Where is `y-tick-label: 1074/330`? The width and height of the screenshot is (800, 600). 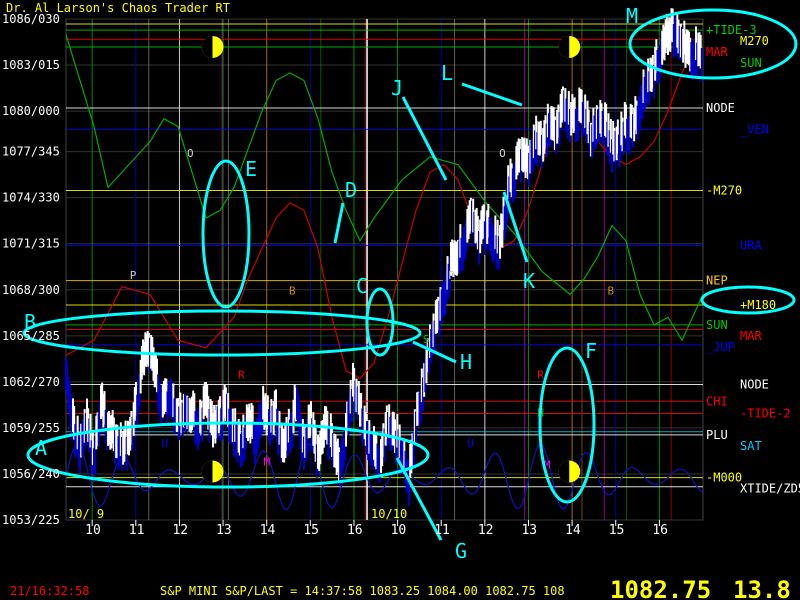 y-tick-label: 1074/330 is located at coordinates (31, 198).